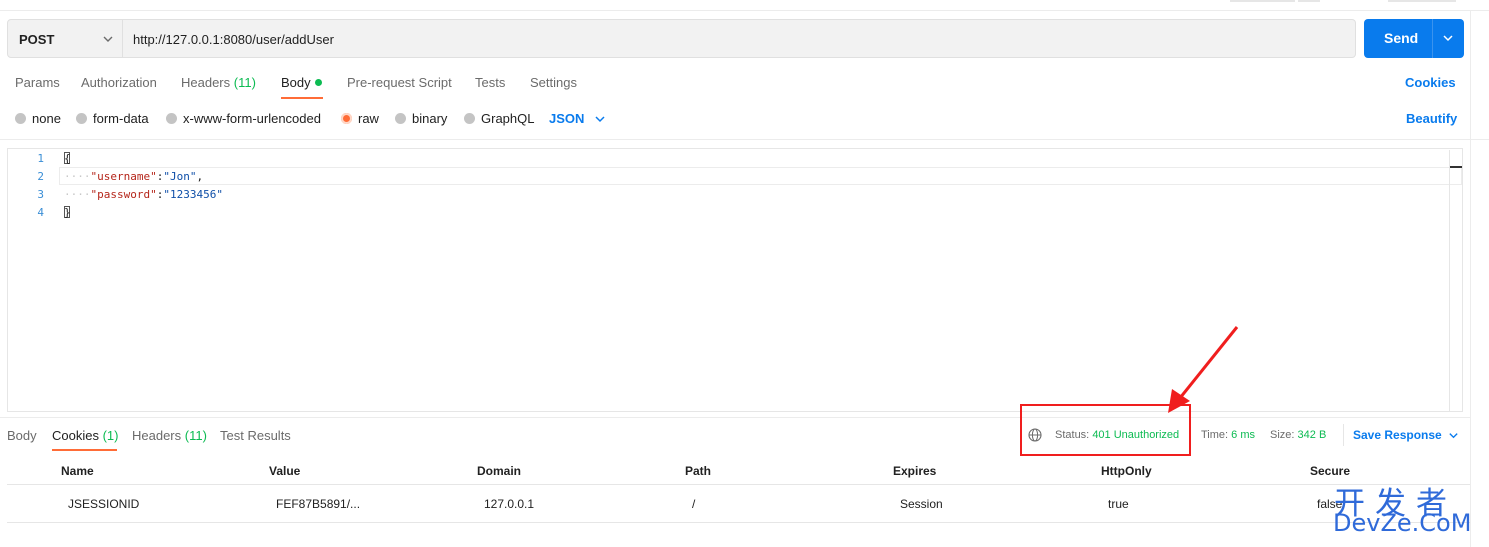  I want to click on tab-active-underline, so click(302, 98).